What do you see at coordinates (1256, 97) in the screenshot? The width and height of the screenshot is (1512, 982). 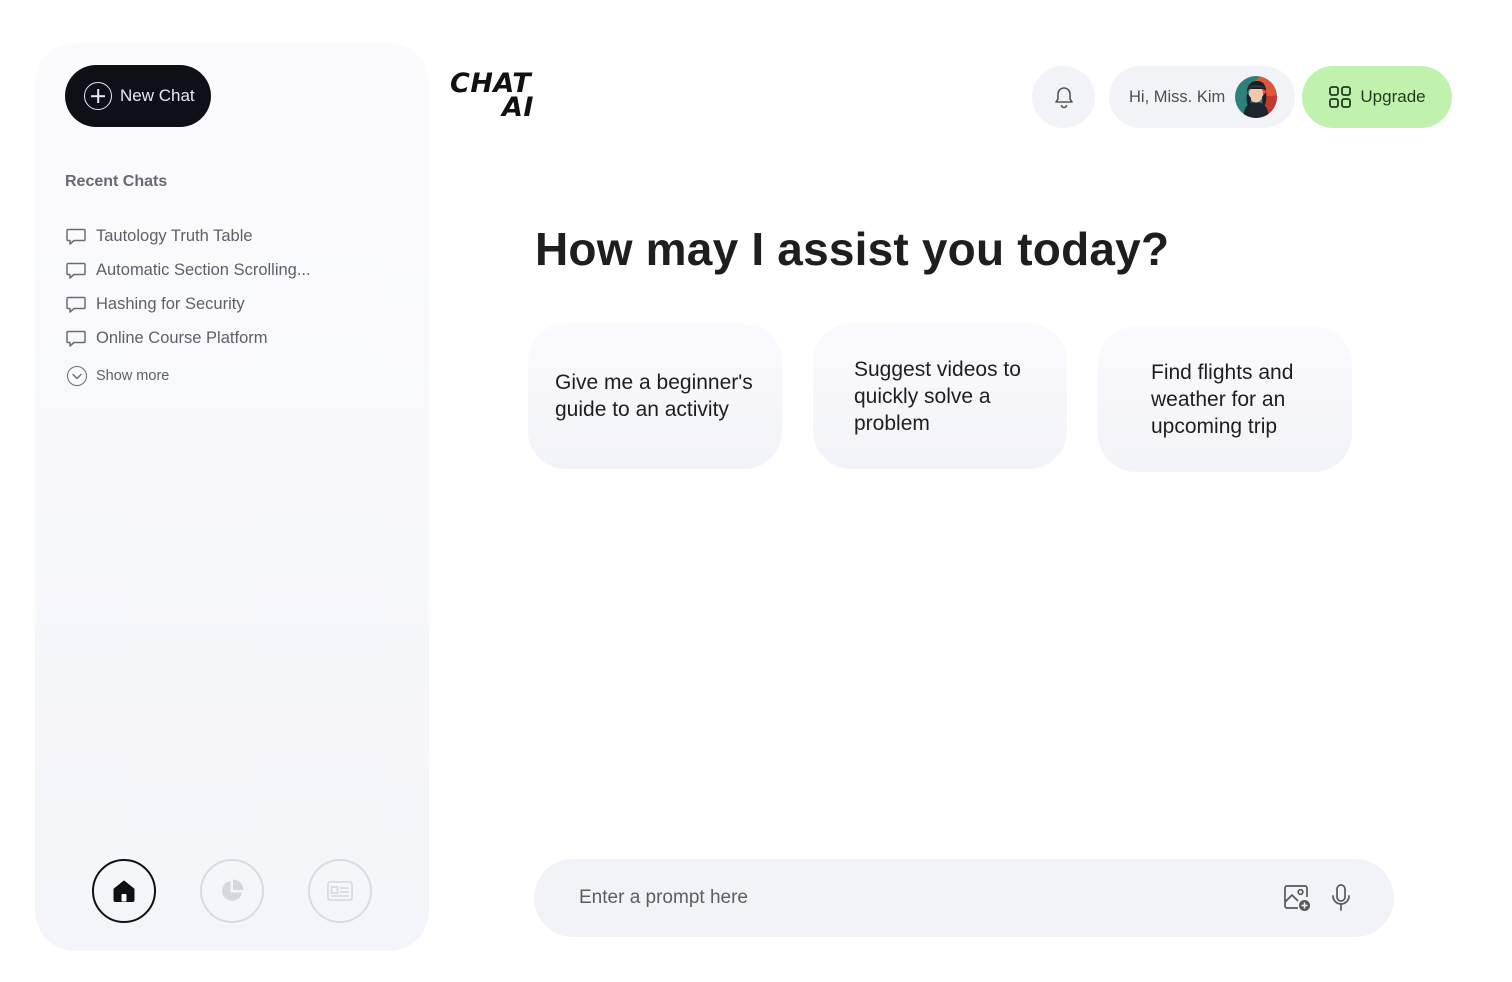 I see `avatar` at bounding box center [1256, 97].